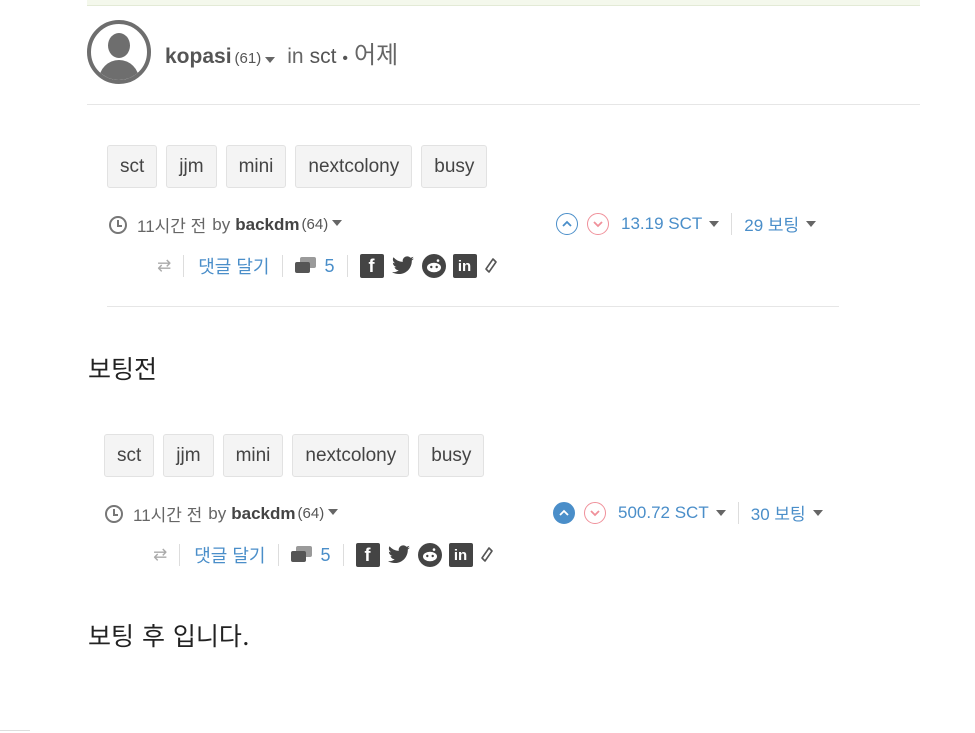  I want to click on caption-after-vote: 보팅 후 입니다., so click(169, 636).